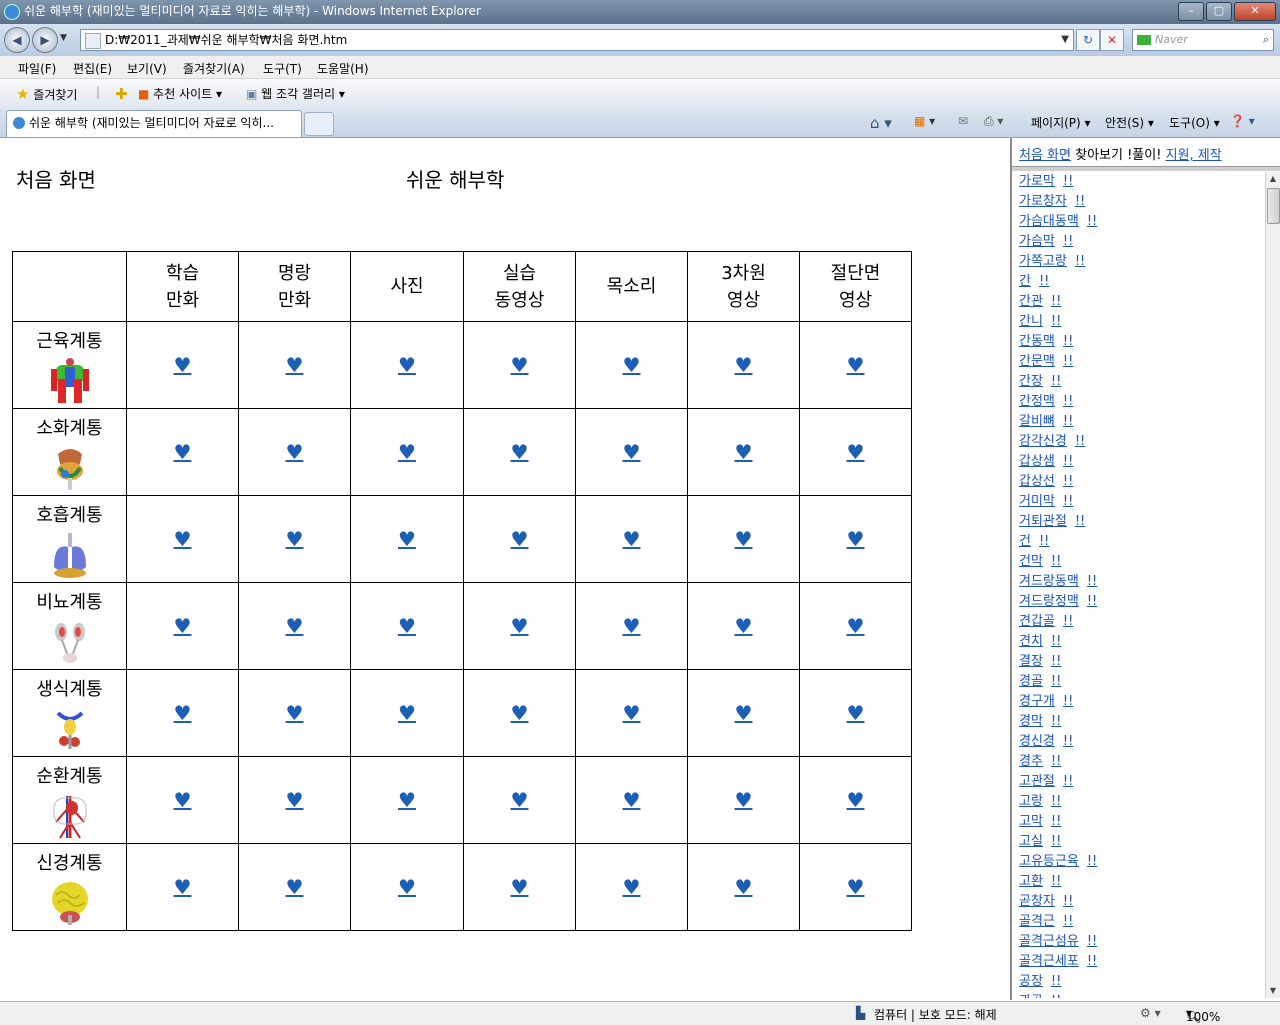 The image size is (1280, 1025). What do you see at coordinates (924, 121) in the screenshot?
I see `feeds-icon: ▦ ▾` at bounding box center [924, 121].